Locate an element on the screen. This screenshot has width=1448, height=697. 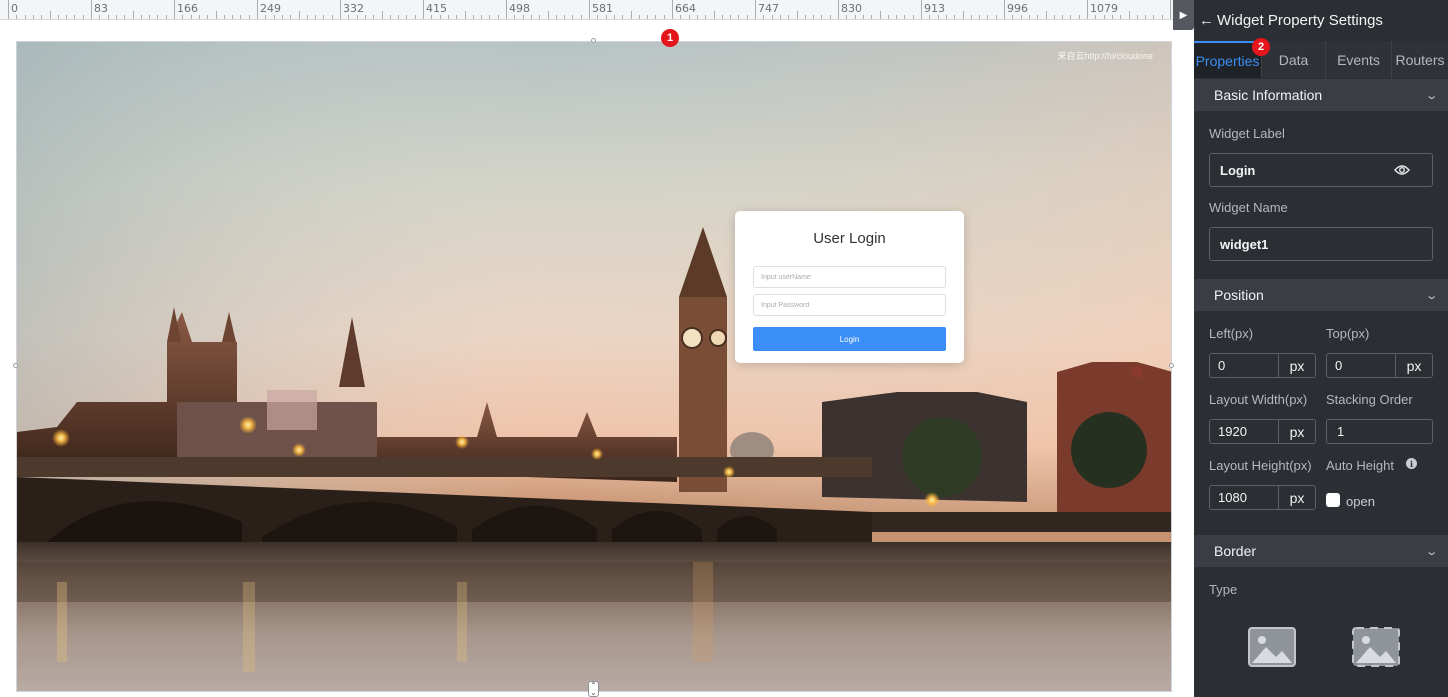
resize-handle-bottom: ⌃ ⌄ is located at coordinates (593, 689).